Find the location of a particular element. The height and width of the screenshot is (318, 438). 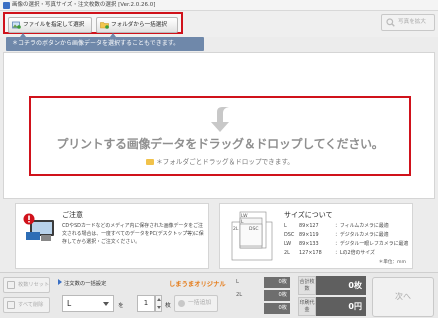

select-folder-label: フォルダから一括選択 is located at coordinates (139, 25).